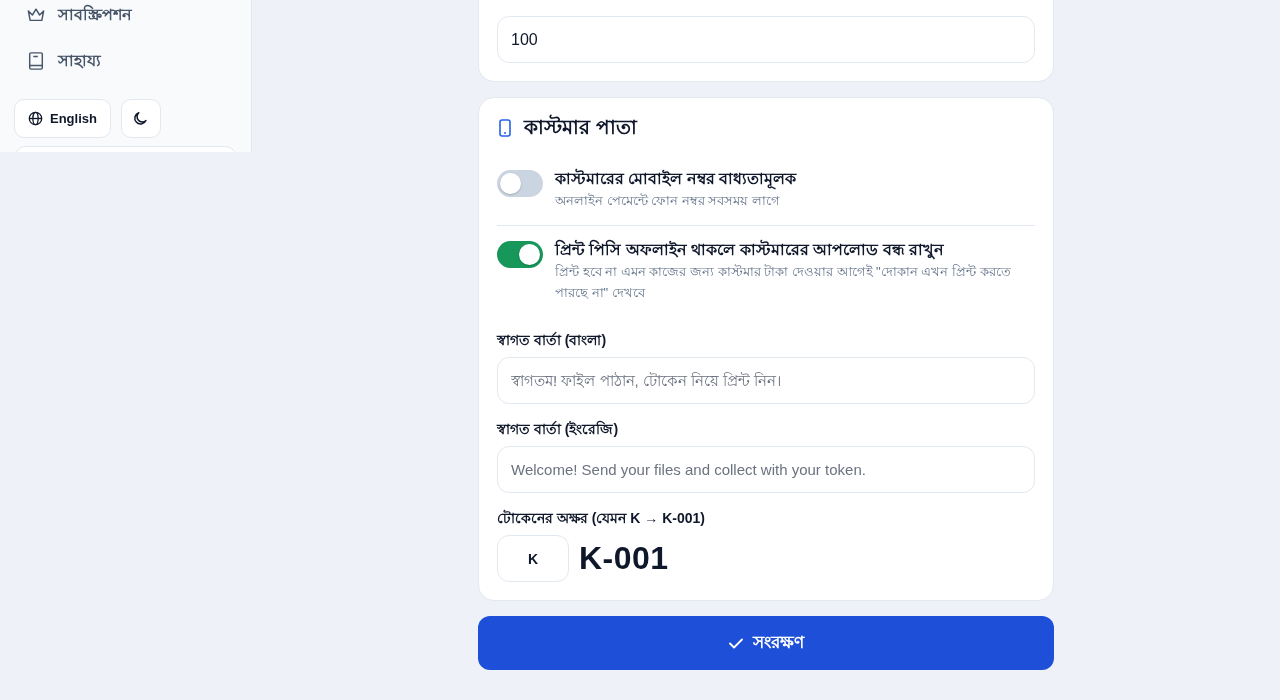 The image size is (1280, 700). Describe the element at coordinates (36, 61) in the screenshot. I see `book-icon` at that location.